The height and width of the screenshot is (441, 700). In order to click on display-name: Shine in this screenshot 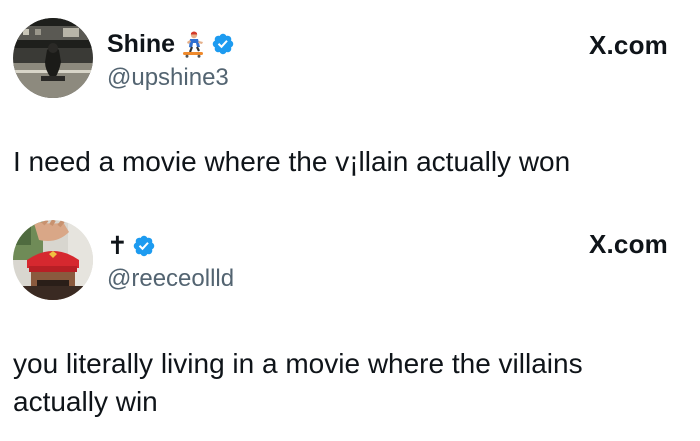, I will do `click(141, 44)`.